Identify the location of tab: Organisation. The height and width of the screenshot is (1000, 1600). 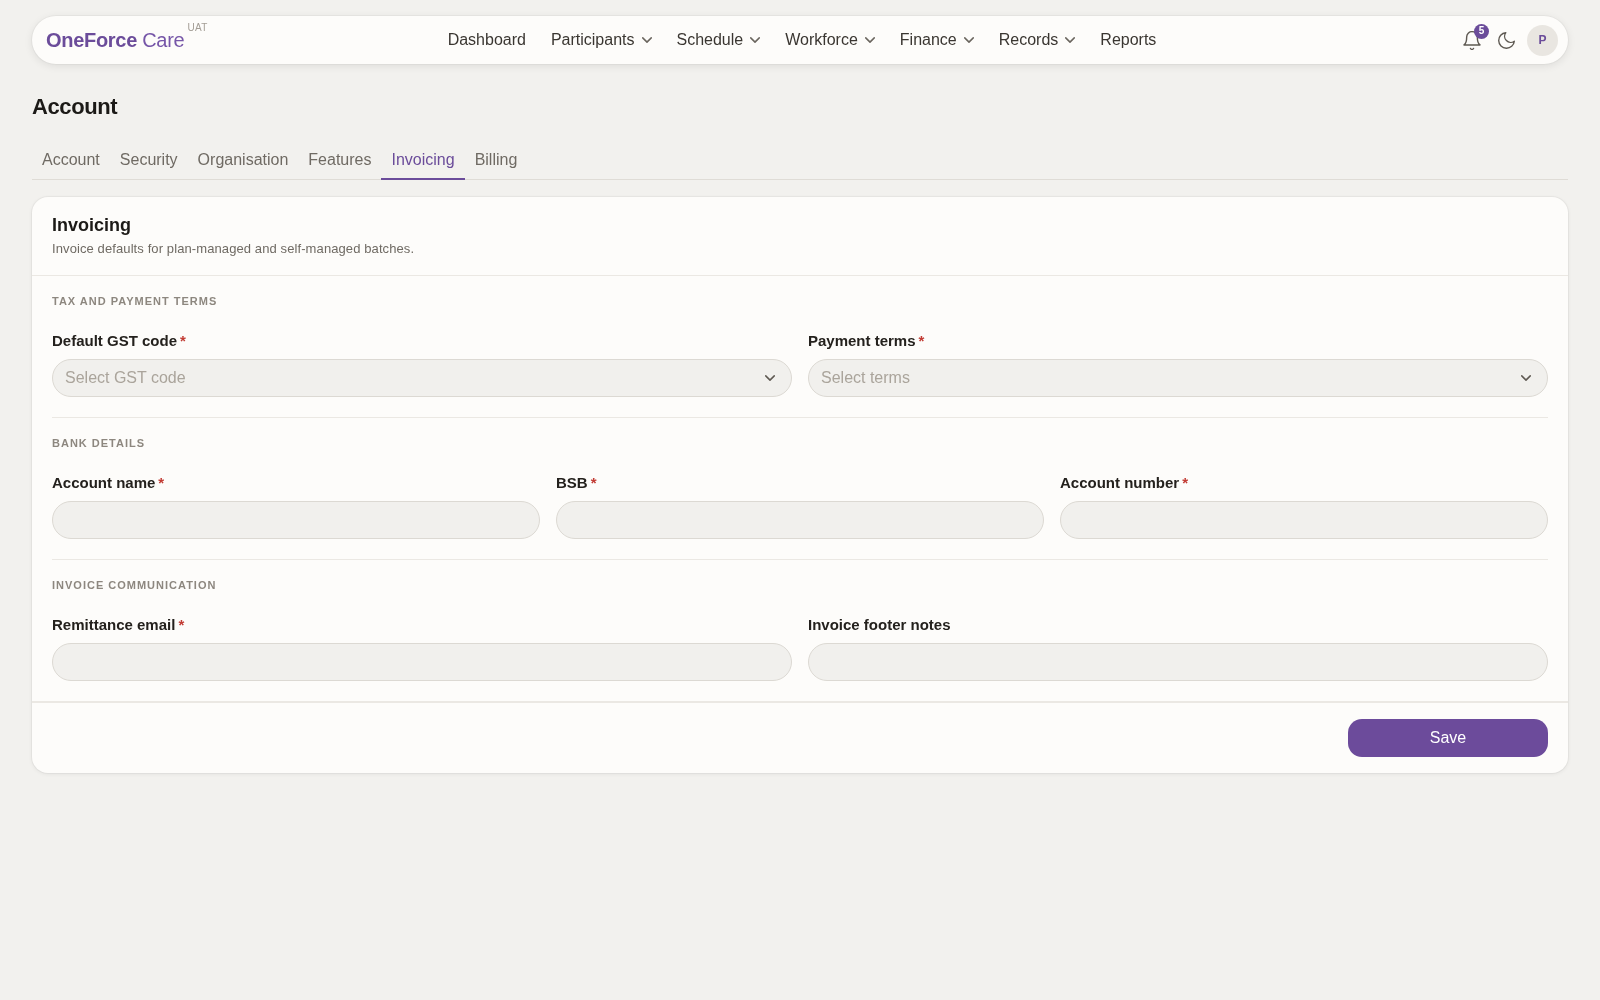
(243, 161).